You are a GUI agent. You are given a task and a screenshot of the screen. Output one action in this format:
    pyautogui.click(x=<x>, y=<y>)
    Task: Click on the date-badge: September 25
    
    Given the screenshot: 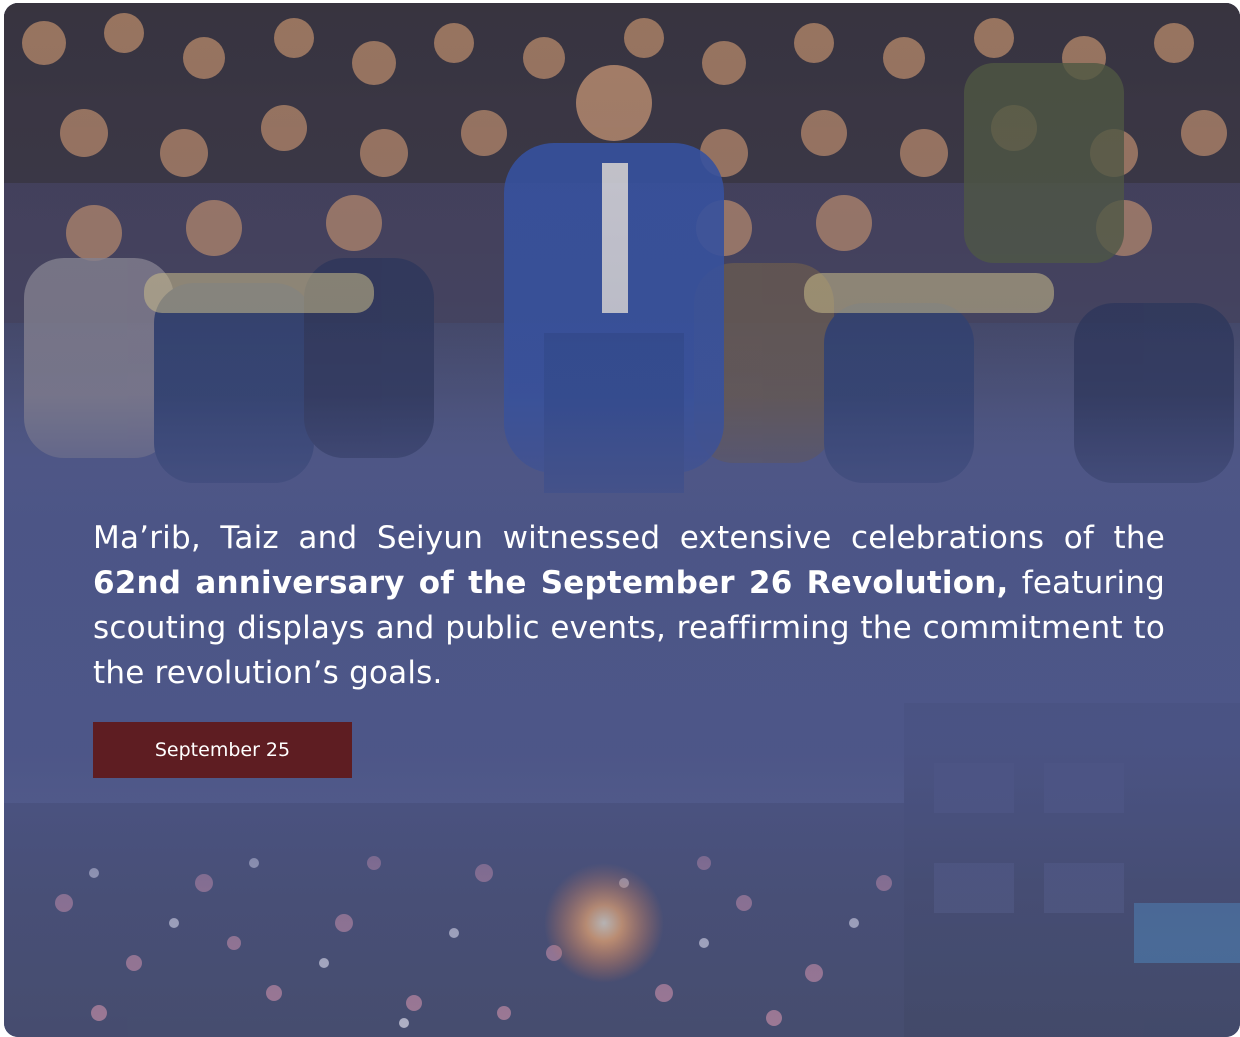 What is the action you would take?
    pyautogui.click(x=222, y=750)
    